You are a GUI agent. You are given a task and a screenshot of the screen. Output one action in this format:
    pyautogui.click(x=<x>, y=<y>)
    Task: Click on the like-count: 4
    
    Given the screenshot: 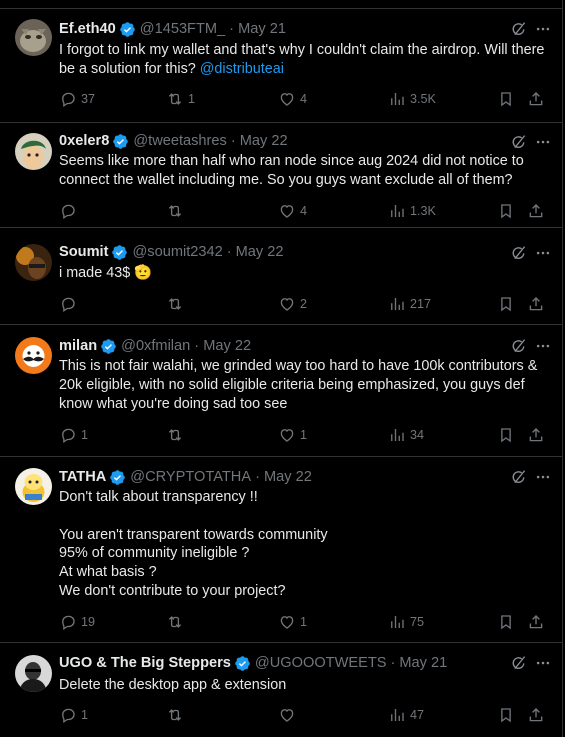 What is the action you would take?
    pyautogui.click(x=304, y=99)
    